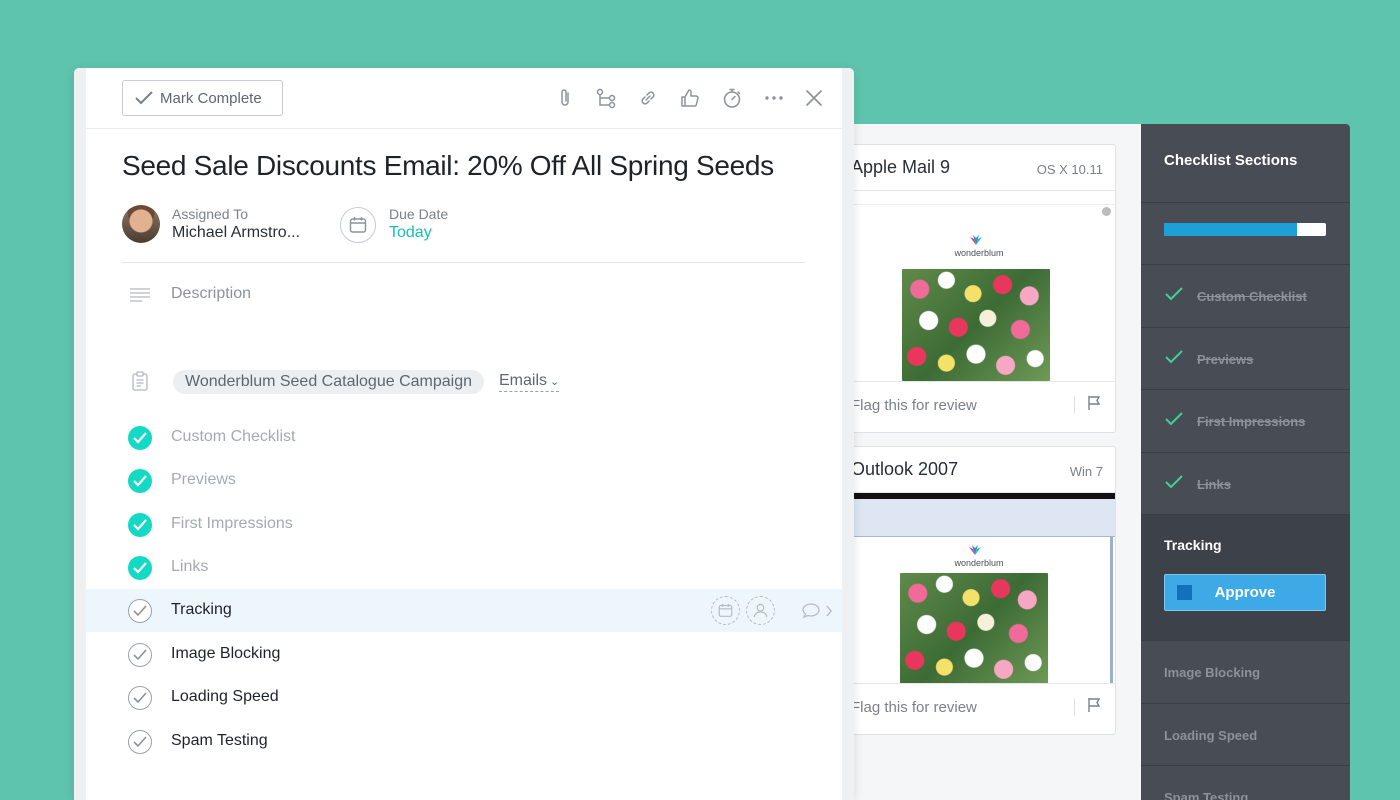 The image size is (1400, 800). Describe the element at coordinates (901, 167) in the screenshot. I see `preview-client-name: Apple Mail 9` at that location.